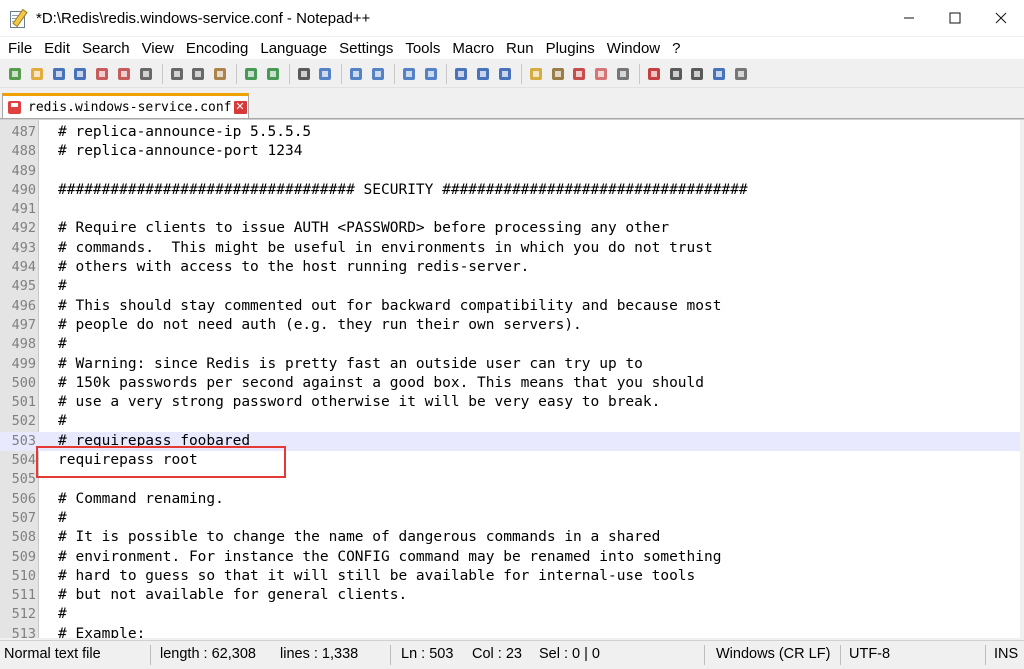 This screenshot has width=1024, height=669. I want to click on code-line: 512 #, so click(512, 614).